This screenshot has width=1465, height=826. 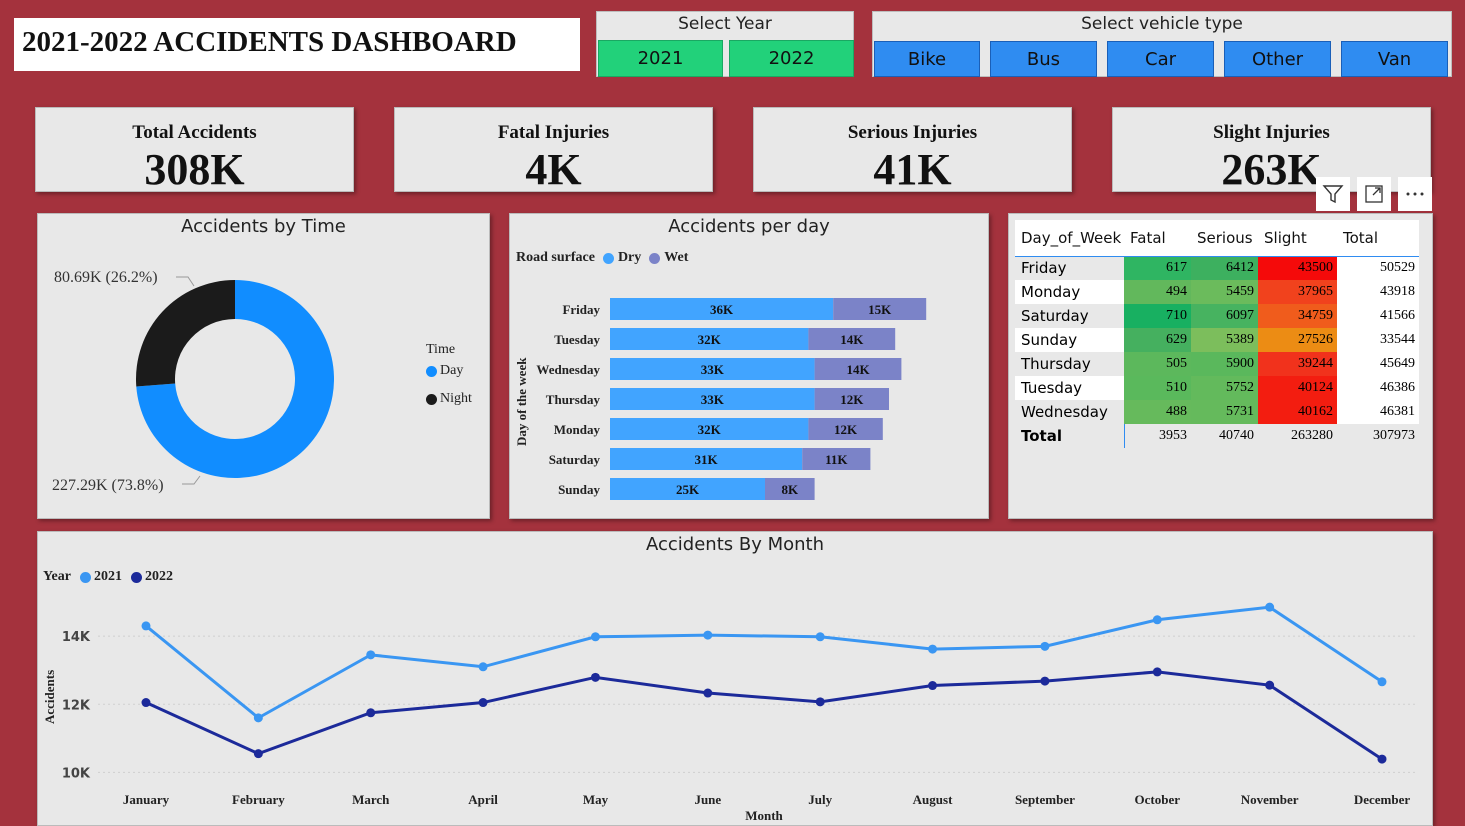 I want to click on table-cell: 510, so click(x=1157, y=388).